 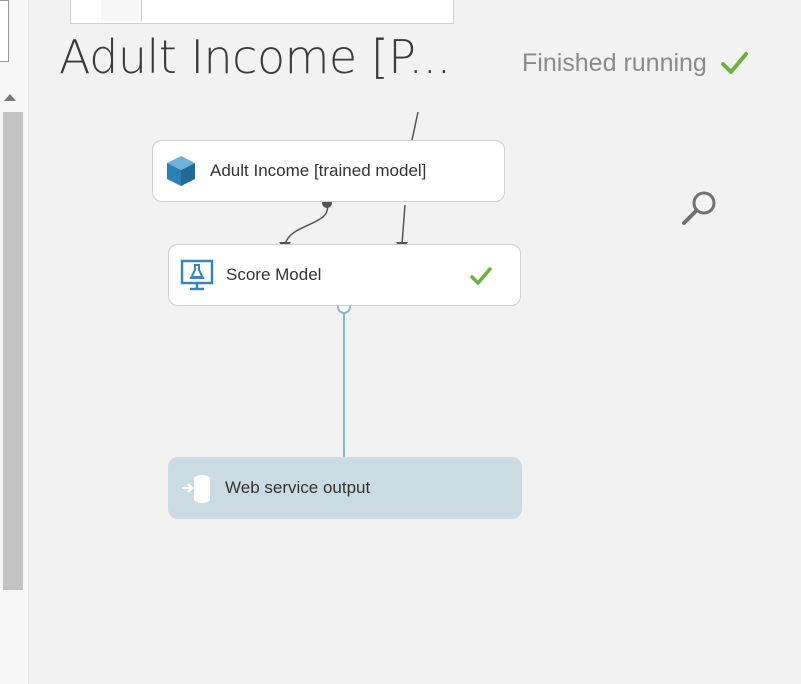 I want to click on model-to-score-line, so click(x=306, y=223).